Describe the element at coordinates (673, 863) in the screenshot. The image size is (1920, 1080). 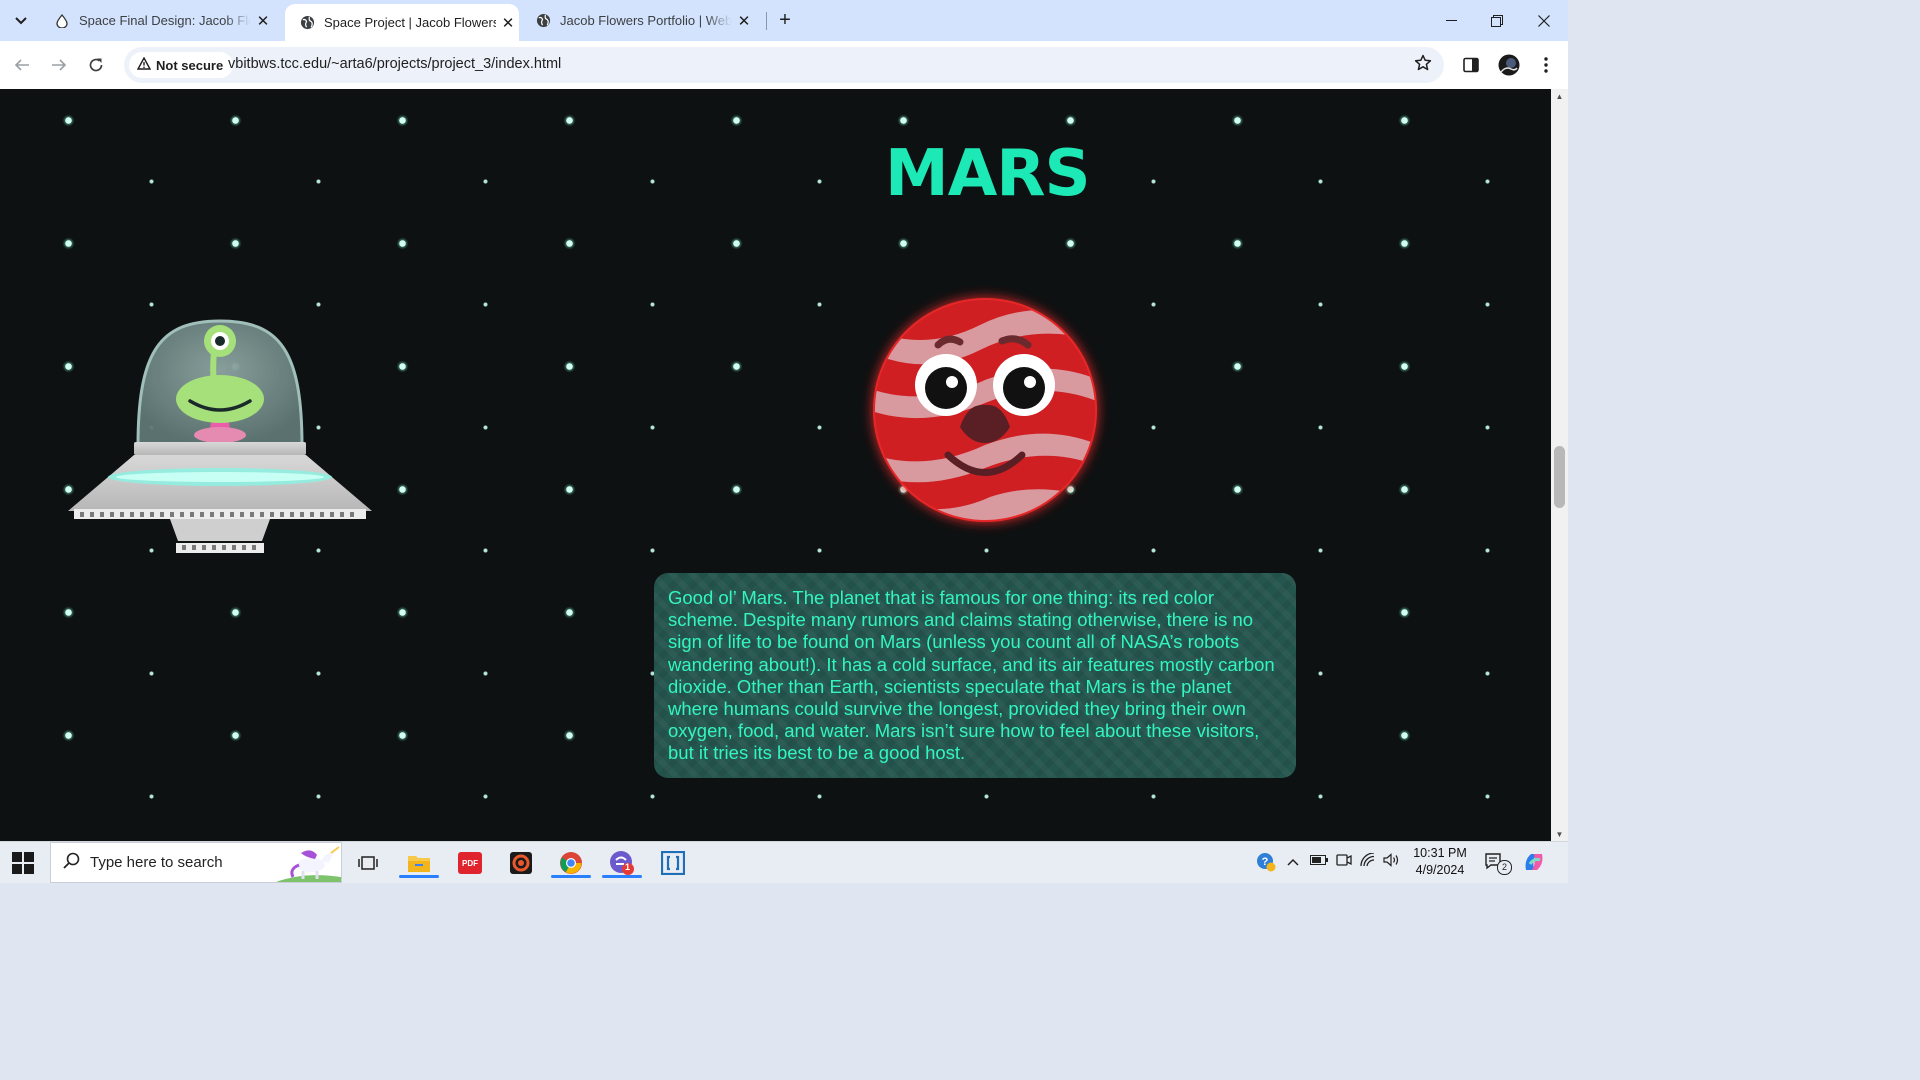
I see `brackets-app-icon` at that location.